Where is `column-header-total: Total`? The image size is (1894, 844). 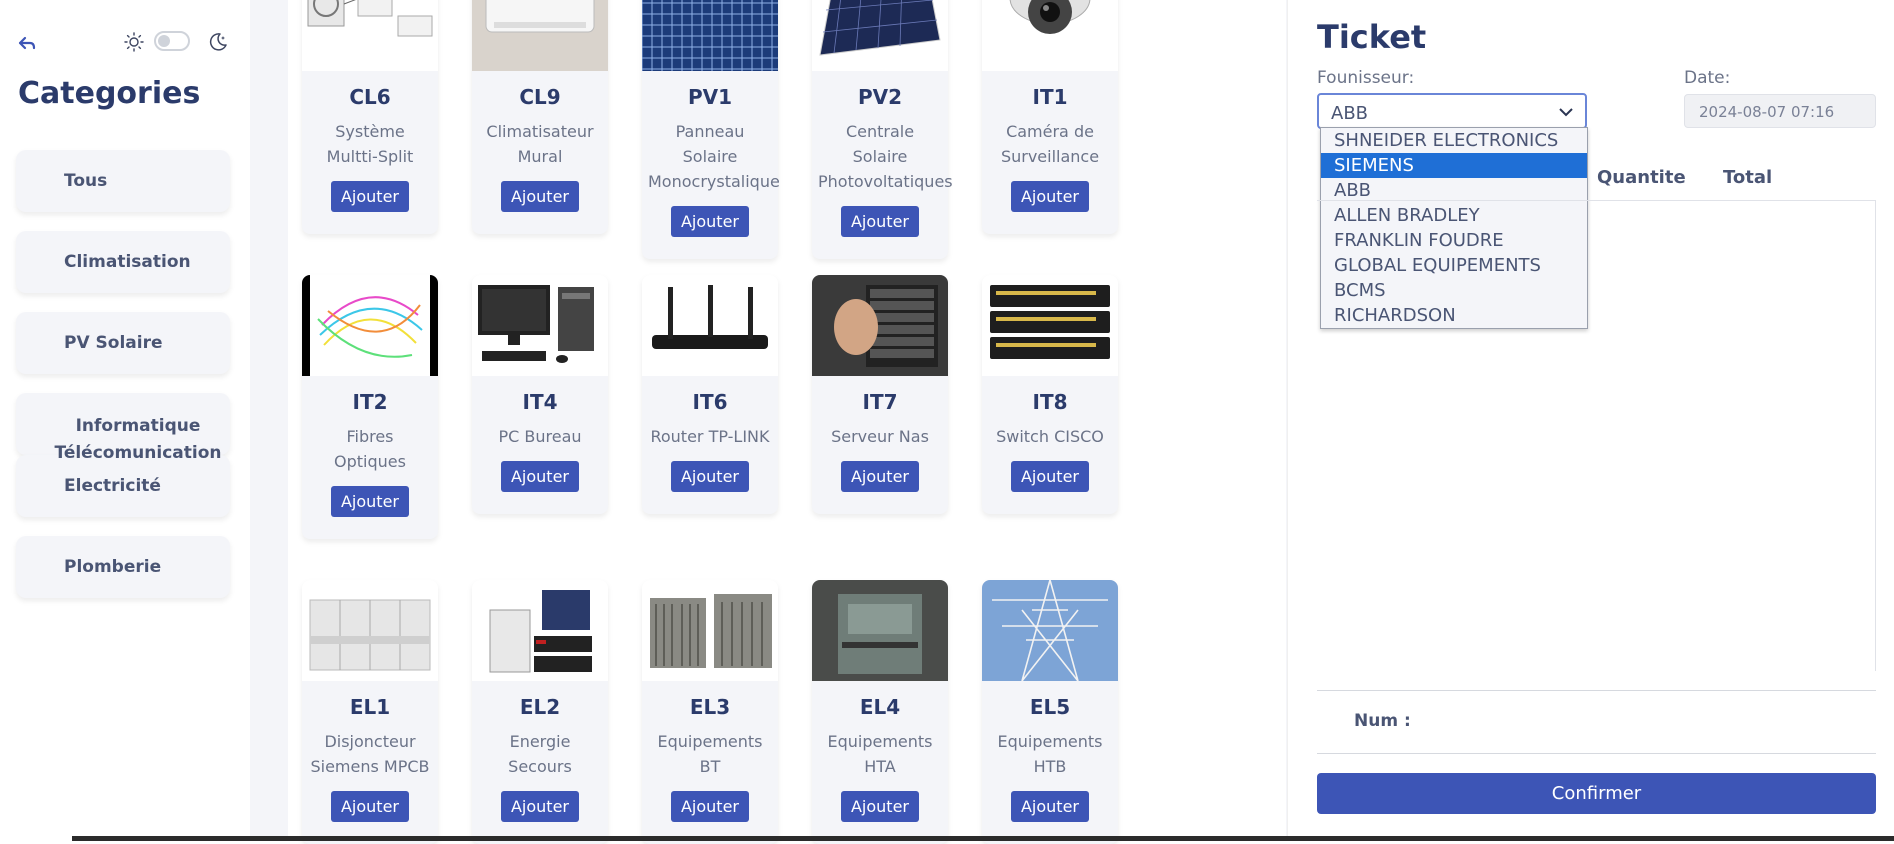
column-header-total: Total is located at coordinates (1748, 177).